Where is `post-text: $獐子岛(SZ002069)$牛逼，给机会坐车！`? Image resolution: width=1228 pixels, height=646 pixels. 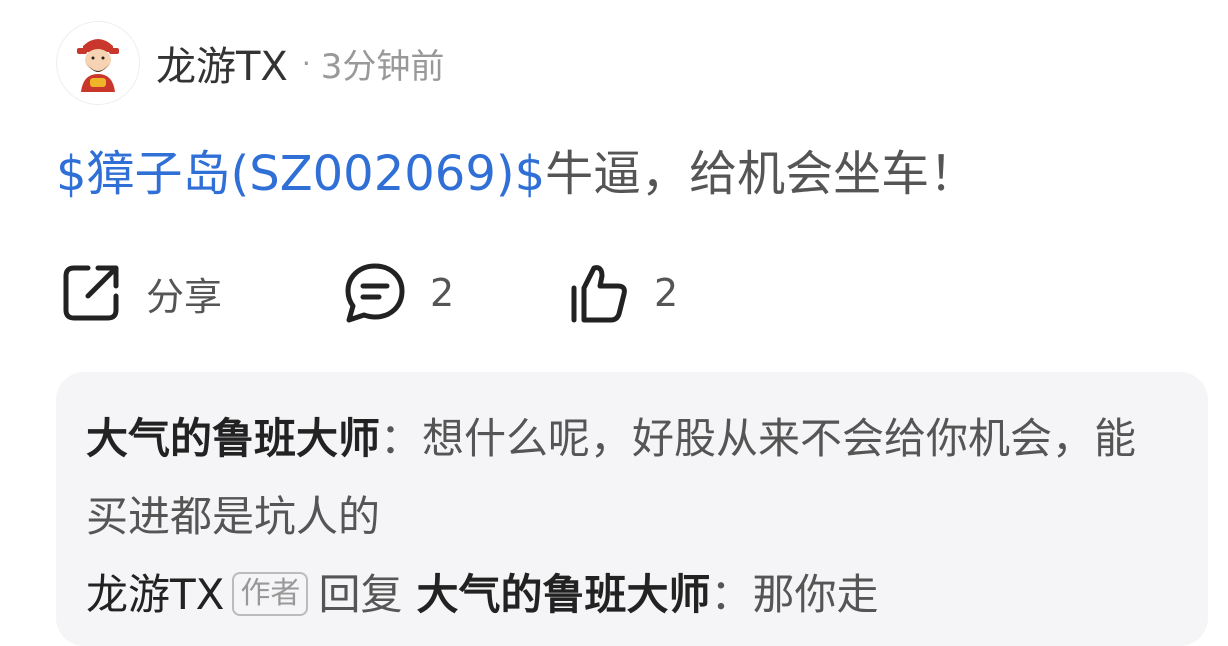 post-text: $獐子岛(SZ002069)$牛逼，给机会坐车！ is located at coordinates (516, 174).